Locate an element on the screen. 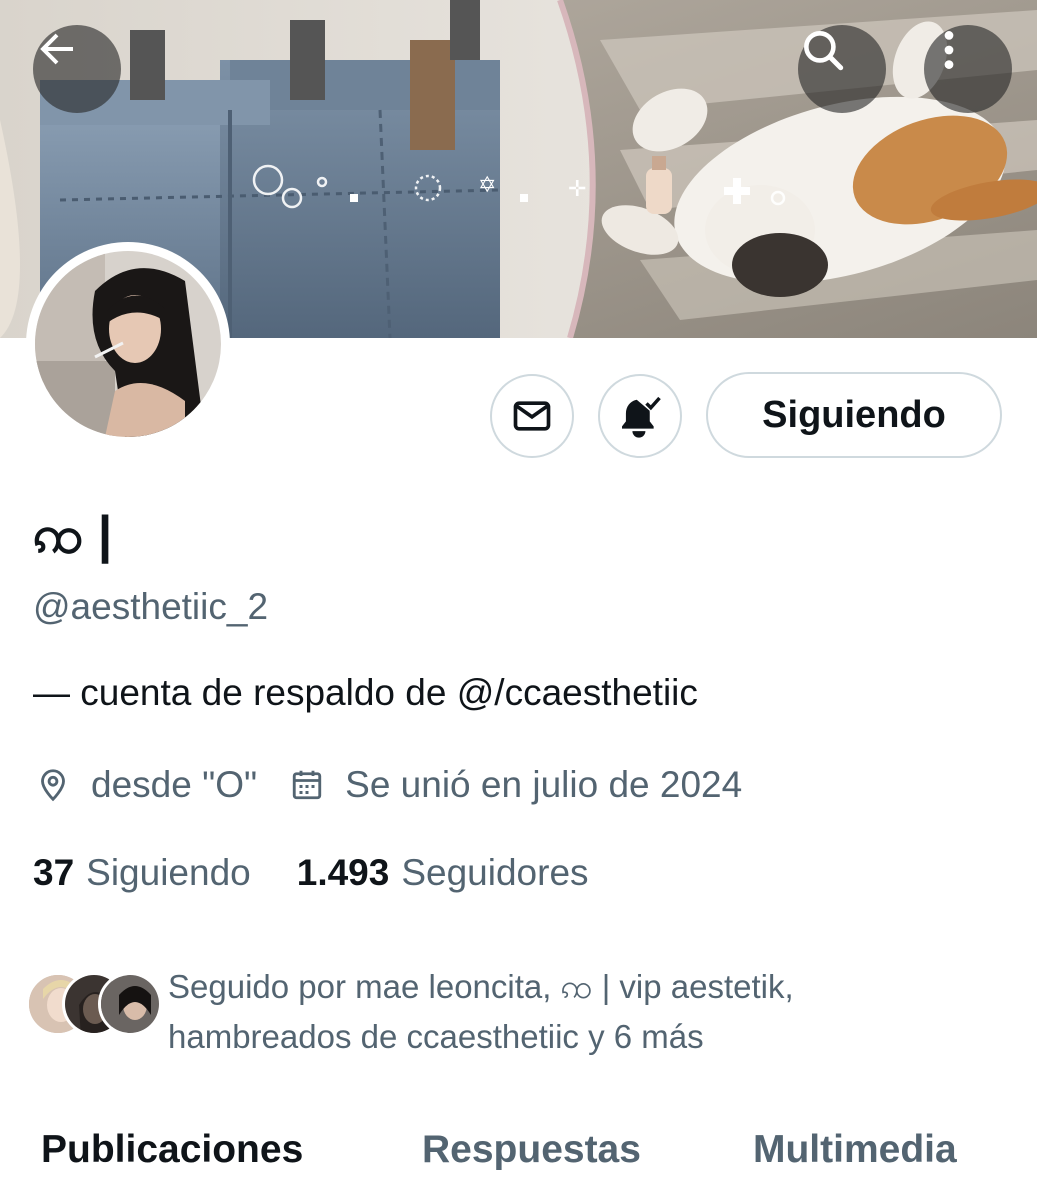 The height and width of the screenshot is (1200, 1037). envelope-icon is located at coordinates (532, 416).